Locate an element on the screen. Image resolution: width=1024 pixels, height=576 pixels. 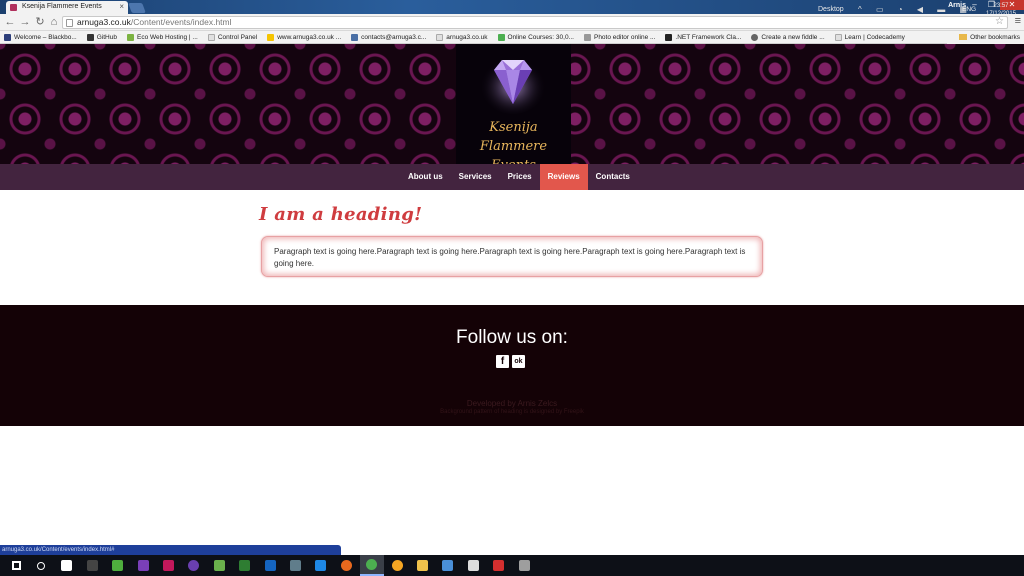
store-icon is located at coordinates (67, 565).